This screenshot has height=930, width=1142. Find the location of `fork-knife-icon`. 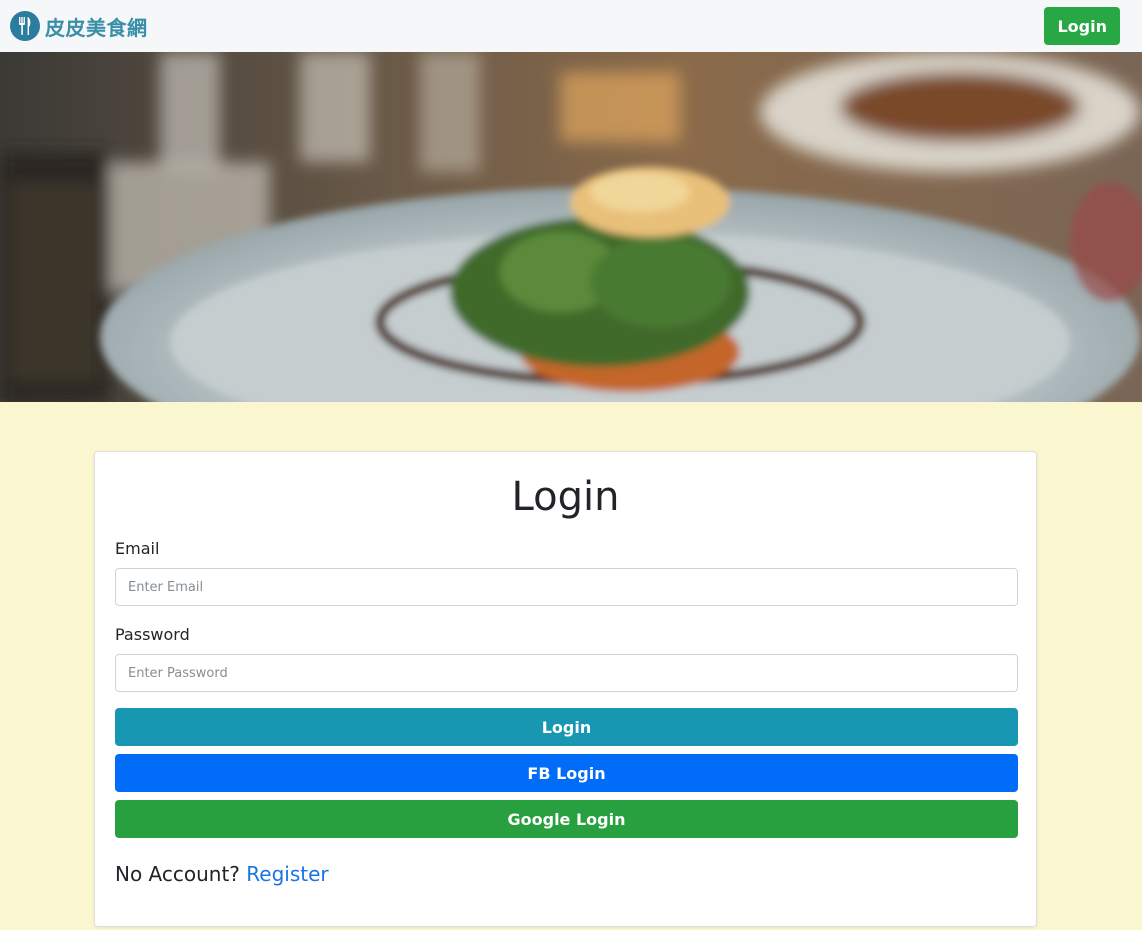

fork-knife-icon is located at coordinates (25, 26).